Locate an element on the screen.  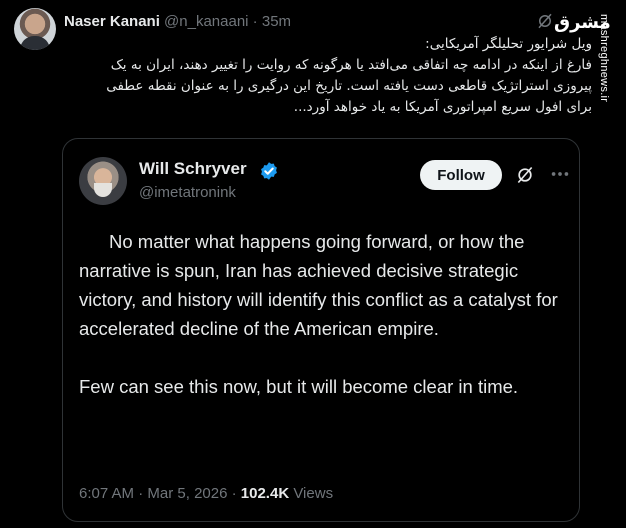
quoted-author-name: Will Schryver is located at coordinates (193, 169).